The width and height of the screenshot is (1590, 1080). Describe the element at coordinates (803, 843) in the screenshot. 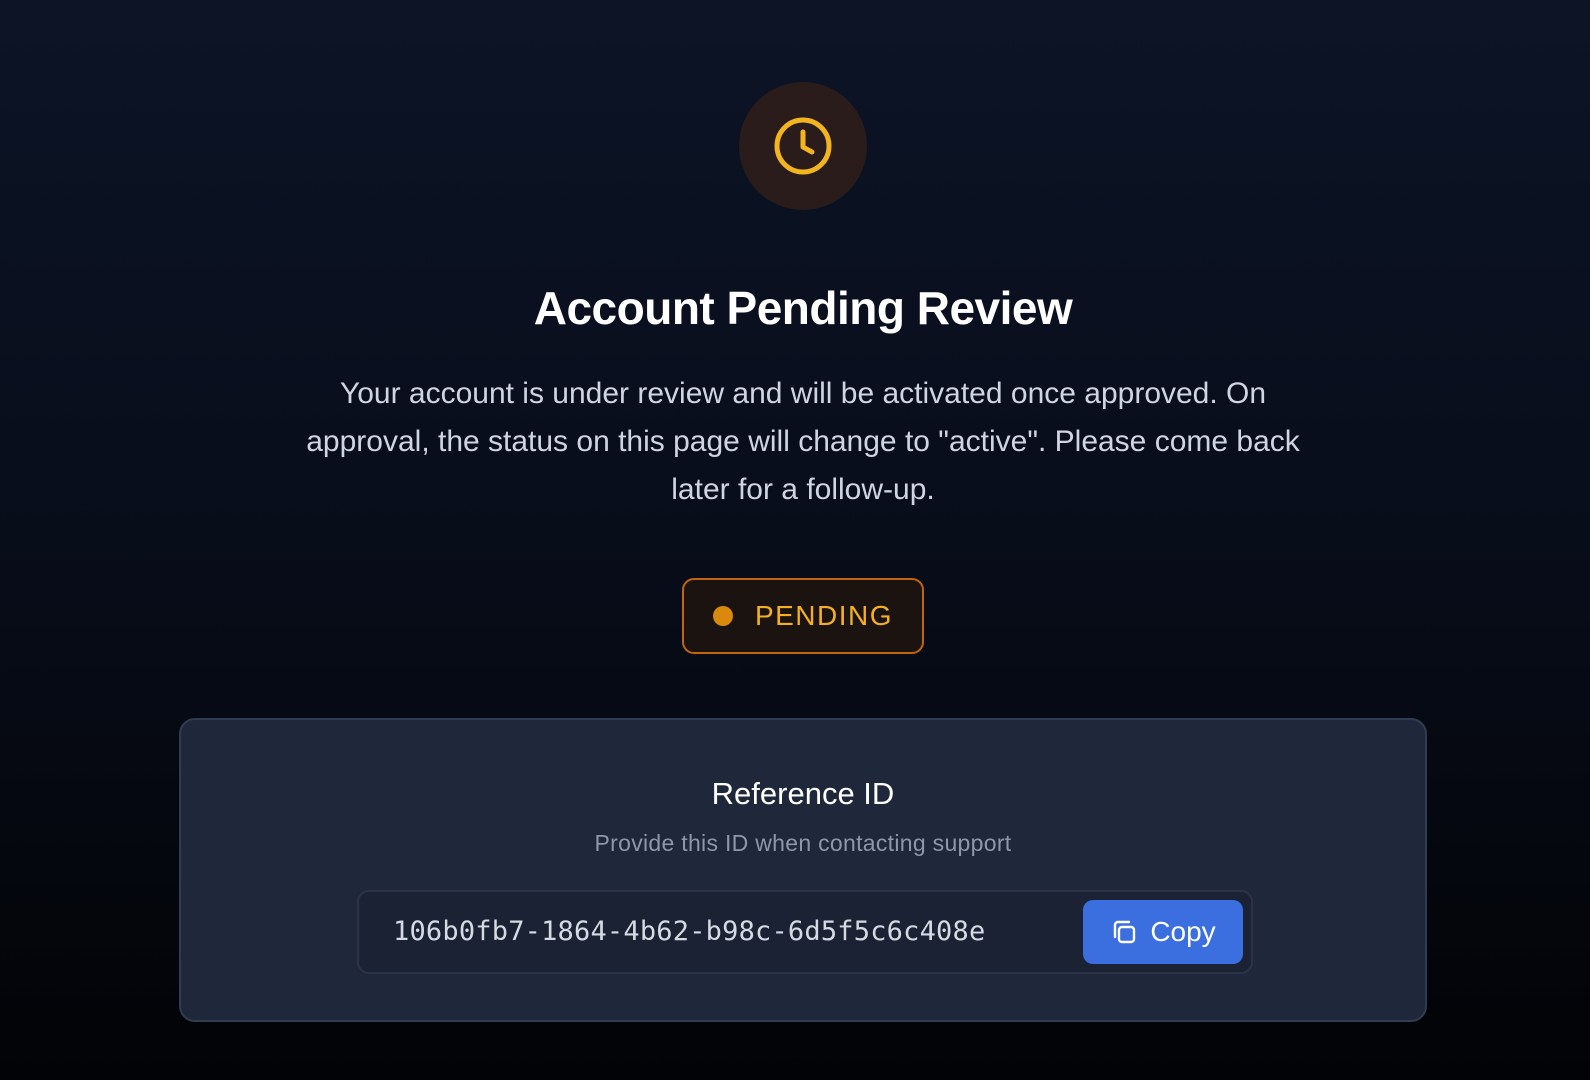

I see `reference-id-subtitle: Provide this ID when contacting support` at that location.